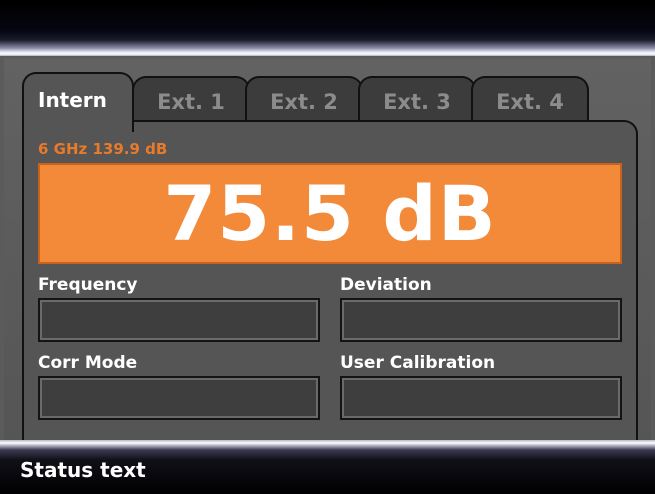 The height and width of the screenshot is (494, 655). I want to click on tab-label: Ext. 2, so click(304, 102).